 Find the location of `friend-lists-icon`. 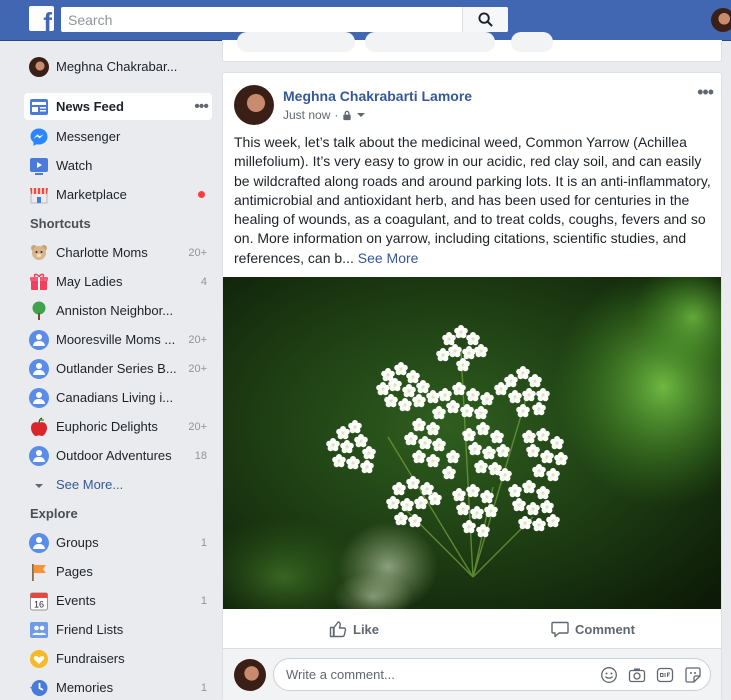

friend-lists-icon is located at coordinates (39, 630).